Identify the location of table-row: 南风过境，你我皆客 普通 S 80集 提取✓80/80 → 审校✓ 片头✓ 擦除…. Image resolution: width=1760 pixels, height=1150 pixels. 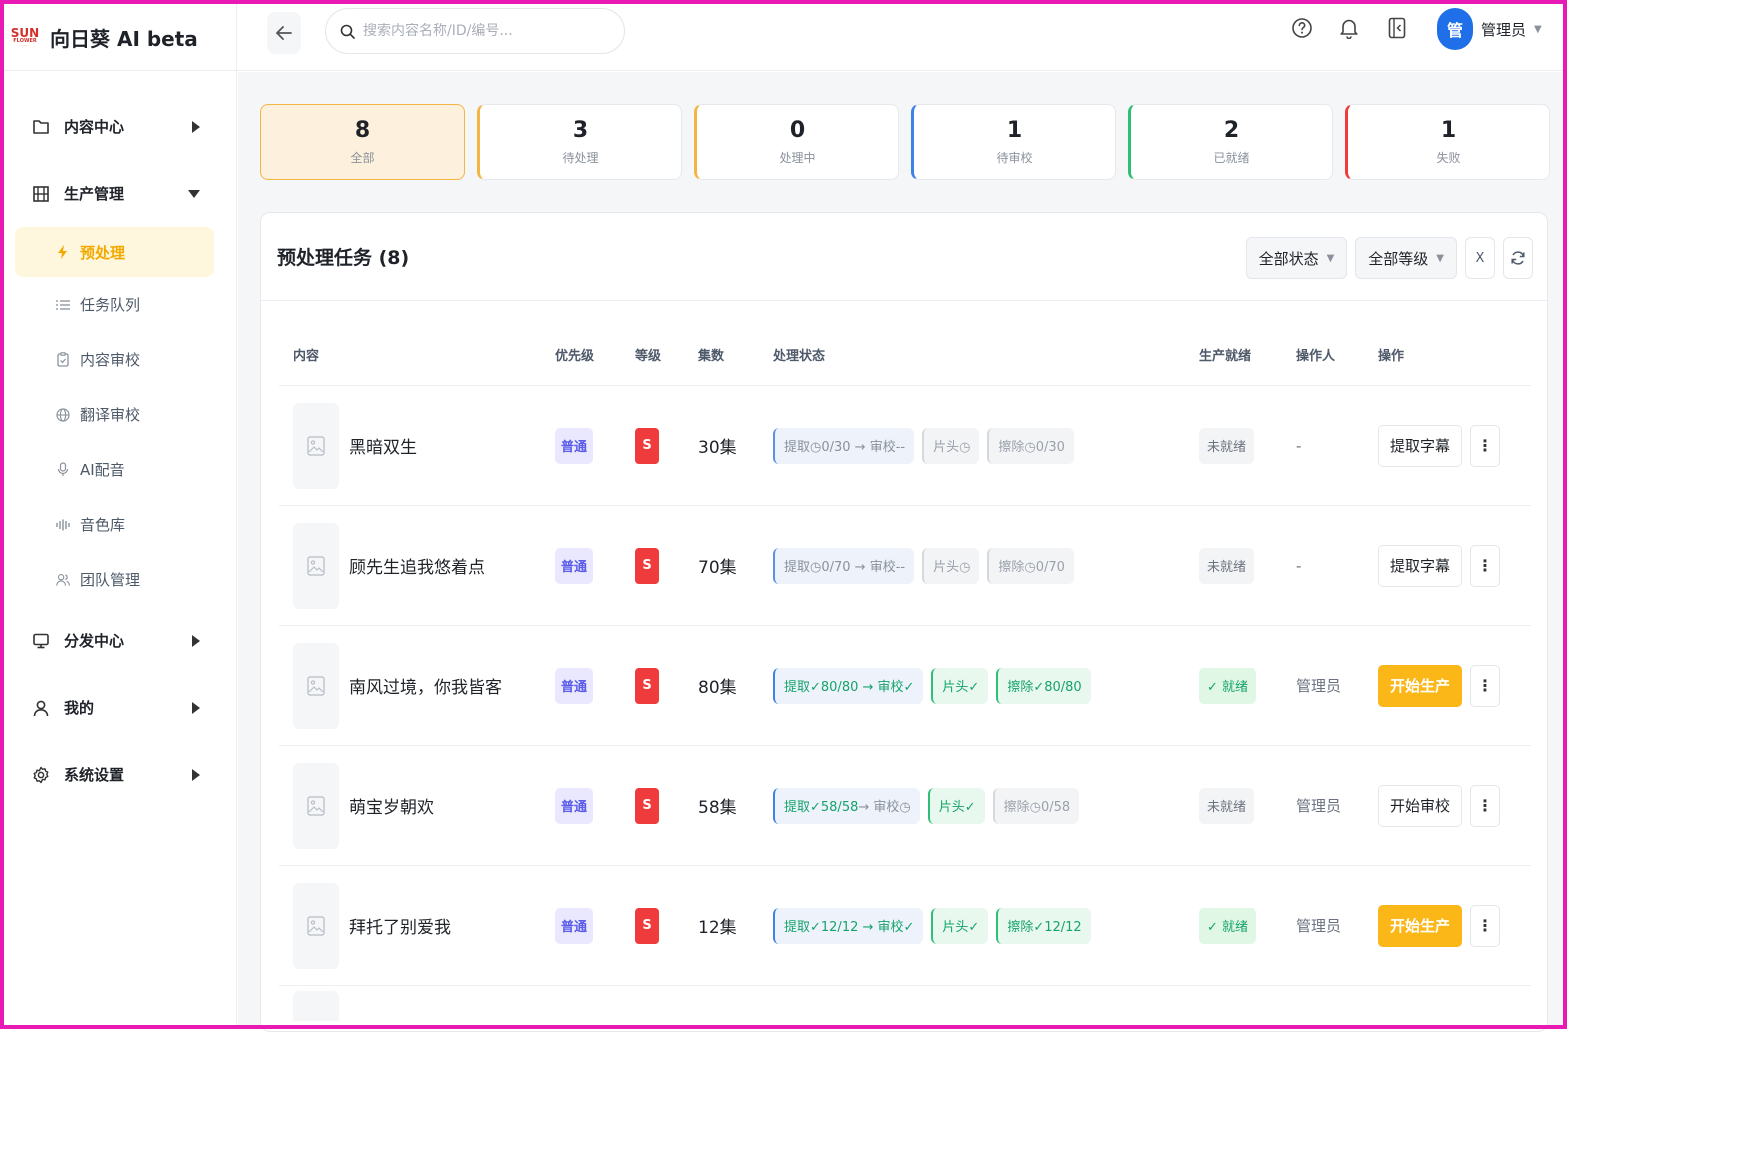
(905, 686).